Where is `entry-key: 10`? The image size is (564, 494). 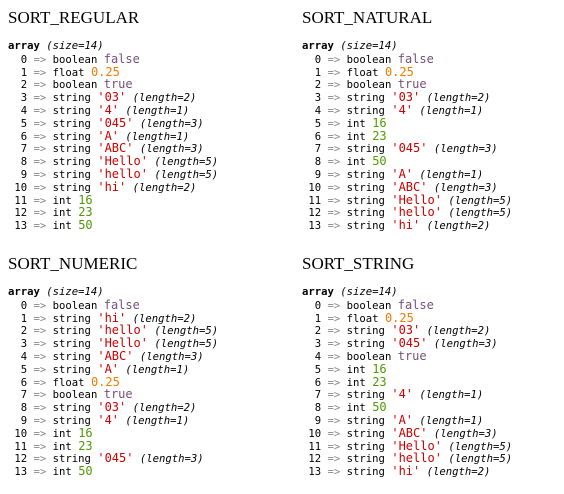 entry-key: 10 is located at coordinates (21, 187).